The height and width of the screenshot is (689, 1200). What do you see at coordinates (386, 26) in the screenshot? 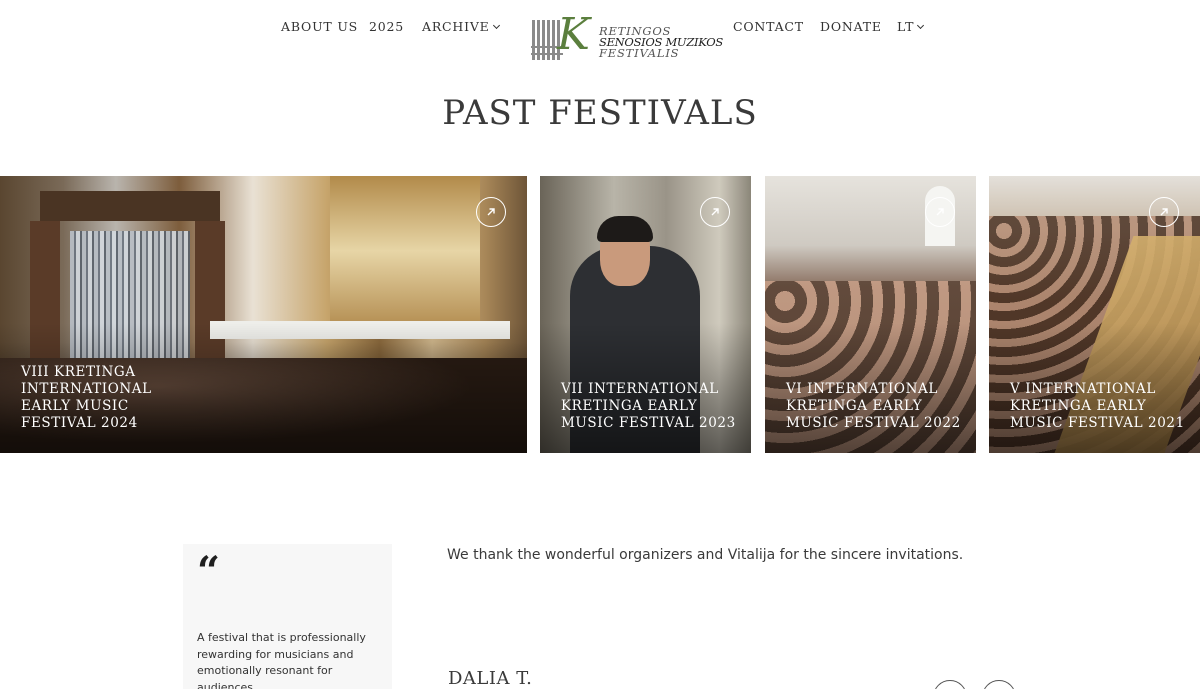
I see `nav-link-2025: 2025` at bounding box center [386, 26].